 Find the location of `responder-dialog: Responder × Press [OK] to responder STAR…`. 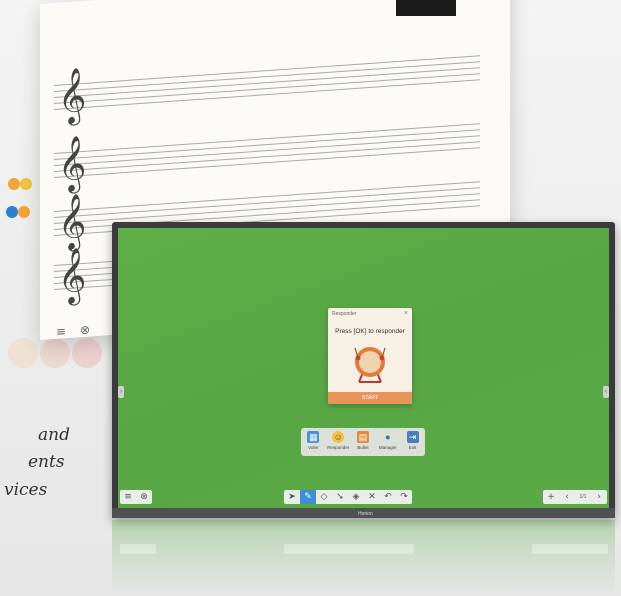

responder-dialog: Responder × Press [OK] to responder STAR… is located at coordinates (370, 356).